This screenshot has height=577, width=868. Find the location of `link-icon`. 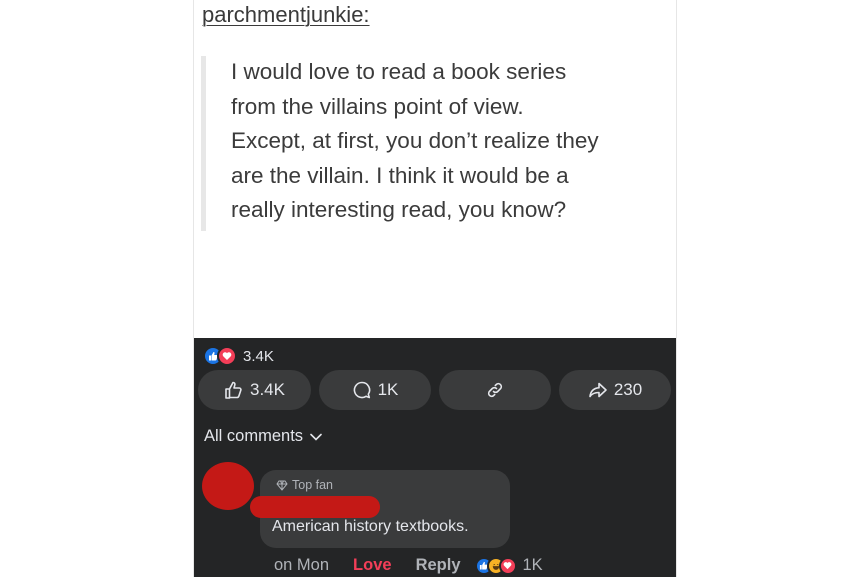

link-icon is located at coordinates (495, 390).